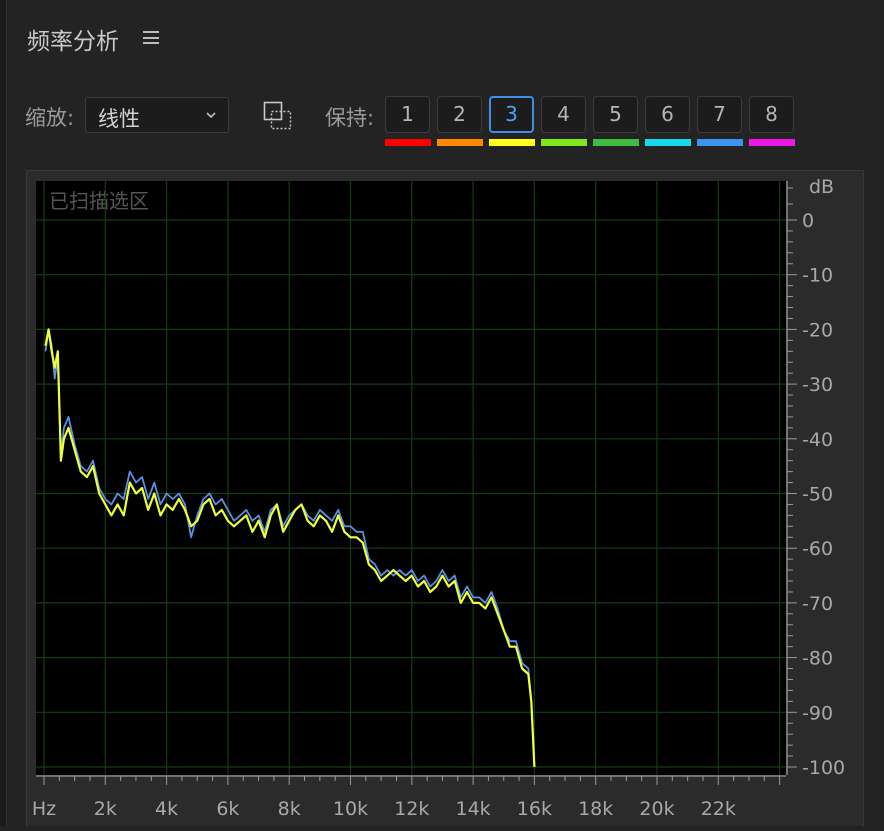 This screenshot has height=831, width=884. I want to click on x-tick-label: Hz, so click(44, 809).